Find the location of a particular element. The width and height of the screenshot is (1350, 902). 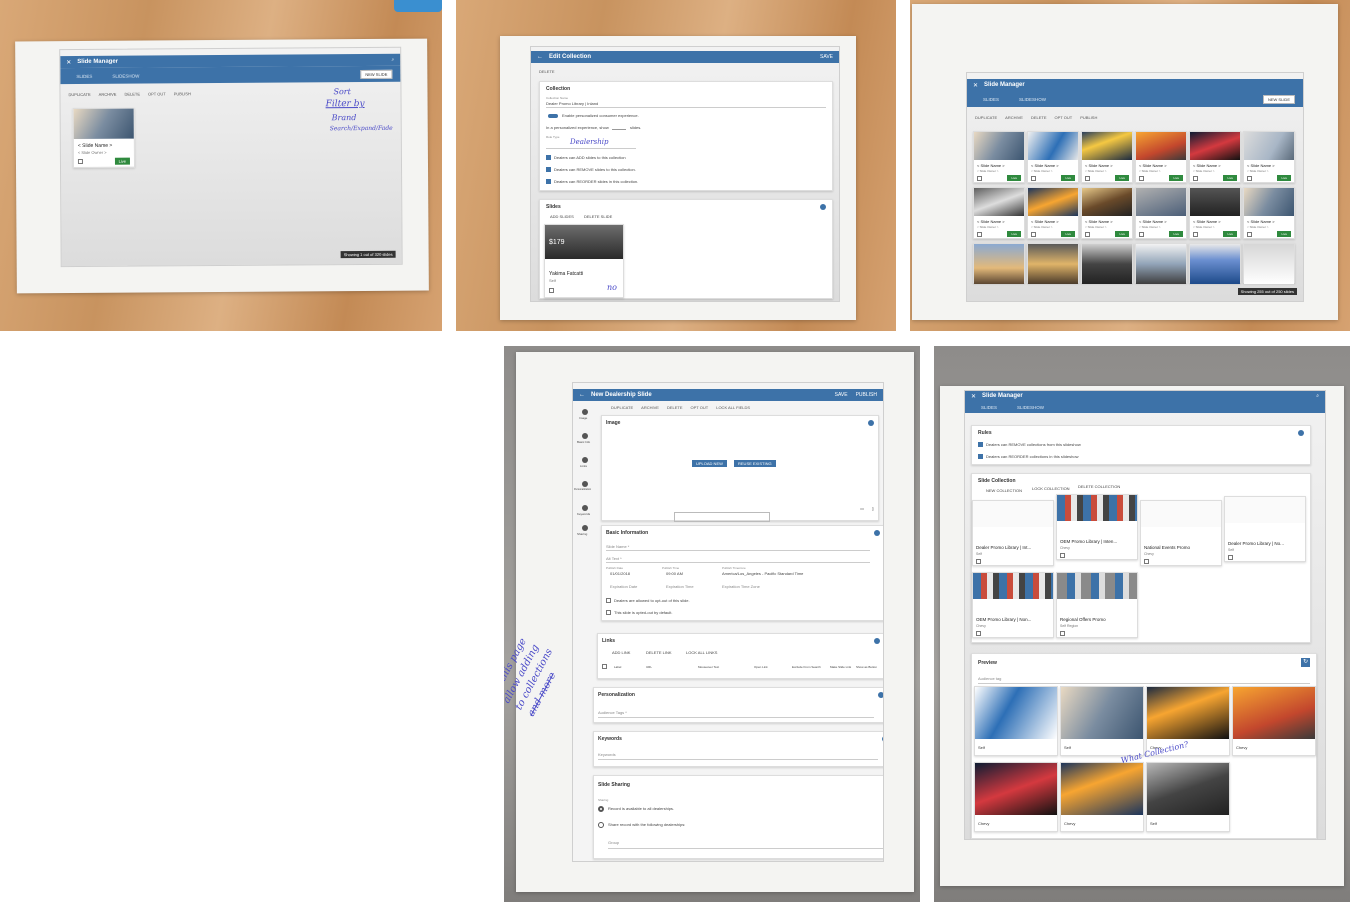

reuse-existing-button: REUSE EXISTING is located at coordinates (755, 463).